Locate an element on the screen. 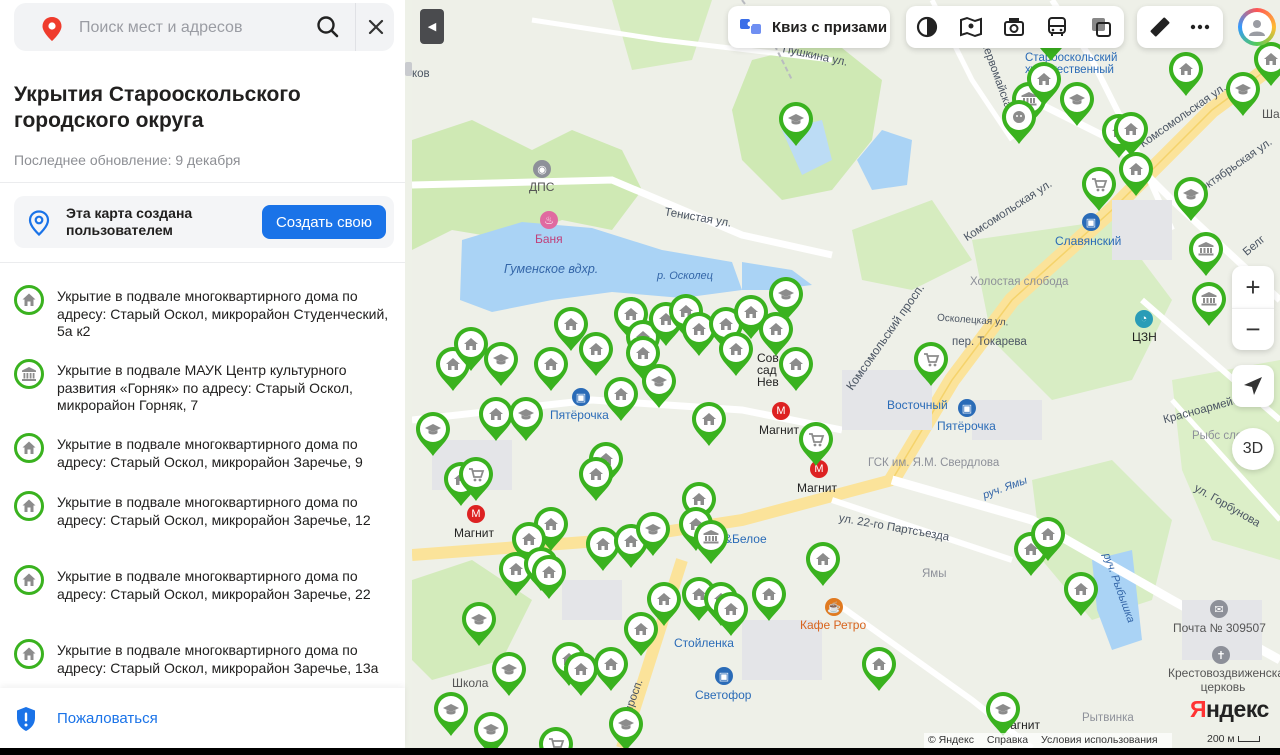 This screenshot has width=1280, height=755. help-link: Справка is located at coordinates (1007, 740).